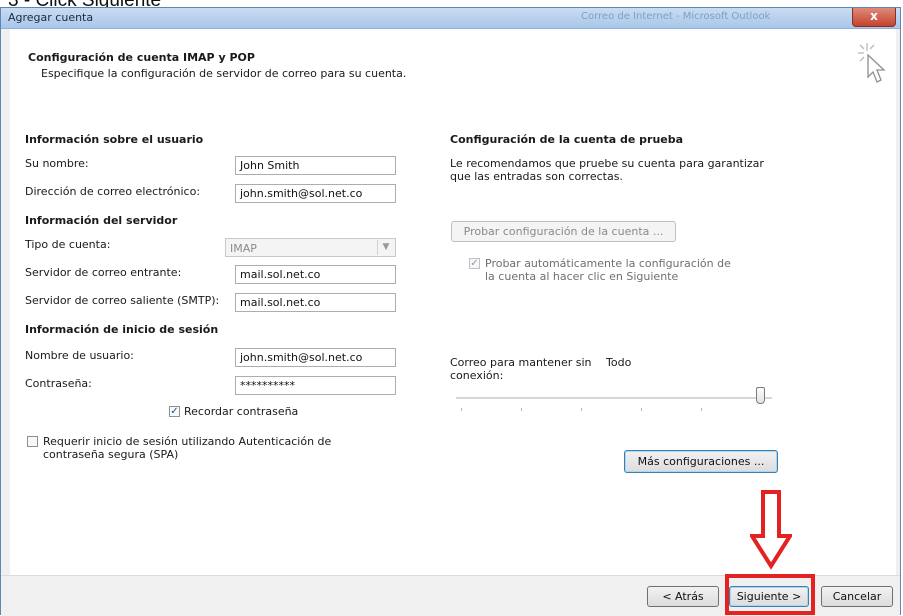 The image size is (903, 616). I want to click on auto-test-label-line2: la cuenta al hacer clic en Siguiente, so click(582, 276).